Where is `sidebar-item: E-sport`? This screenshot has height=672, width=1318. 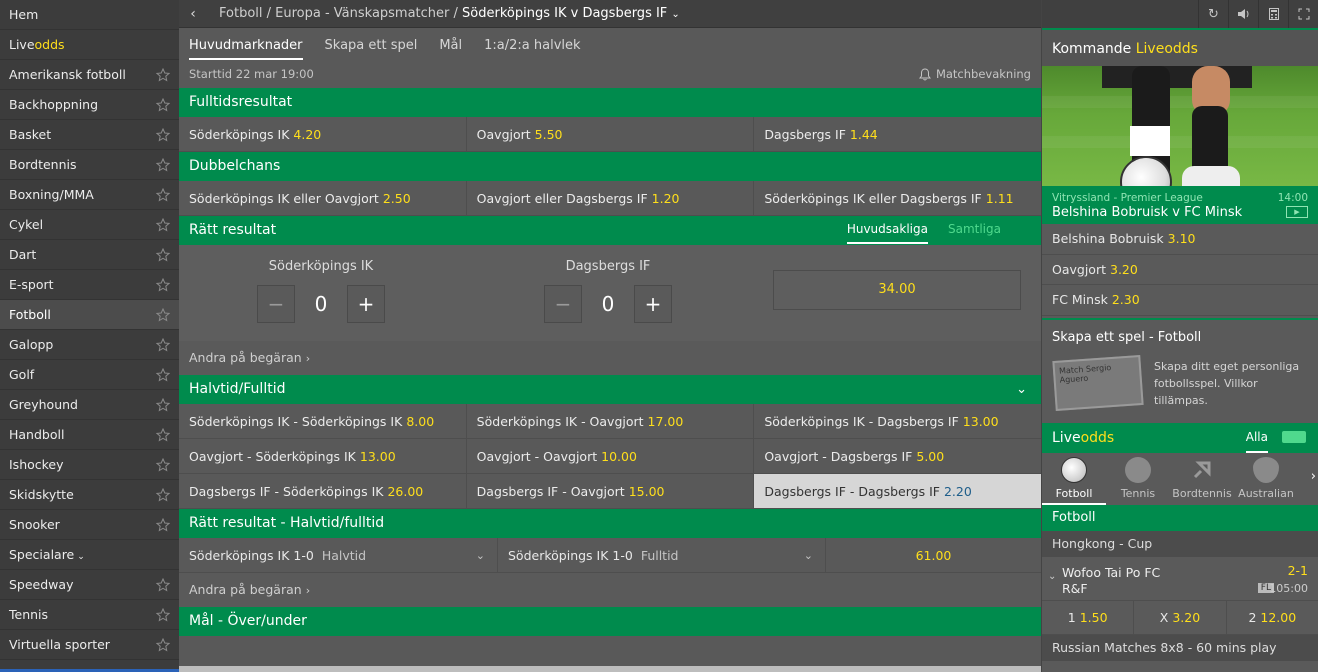
sidebar-item: E-sport is located at coordinates (89, 285).